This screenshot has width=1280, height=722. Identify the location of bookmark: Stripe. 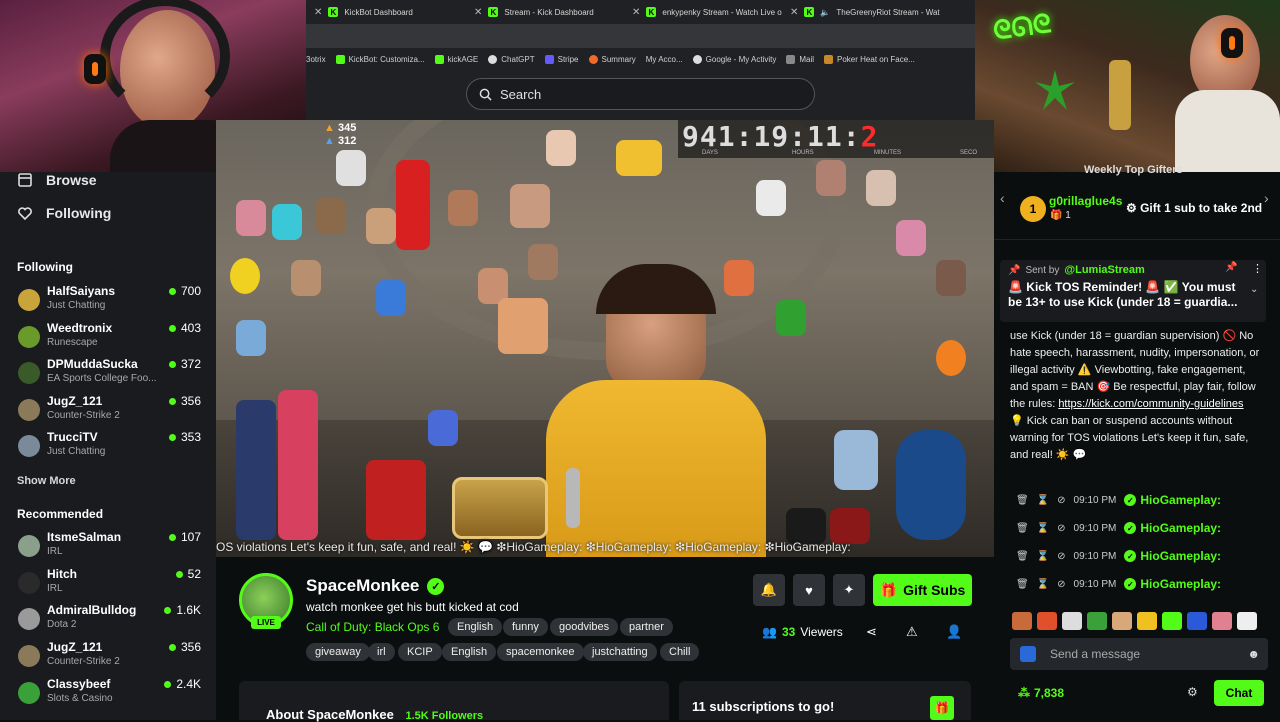
(561, 59).